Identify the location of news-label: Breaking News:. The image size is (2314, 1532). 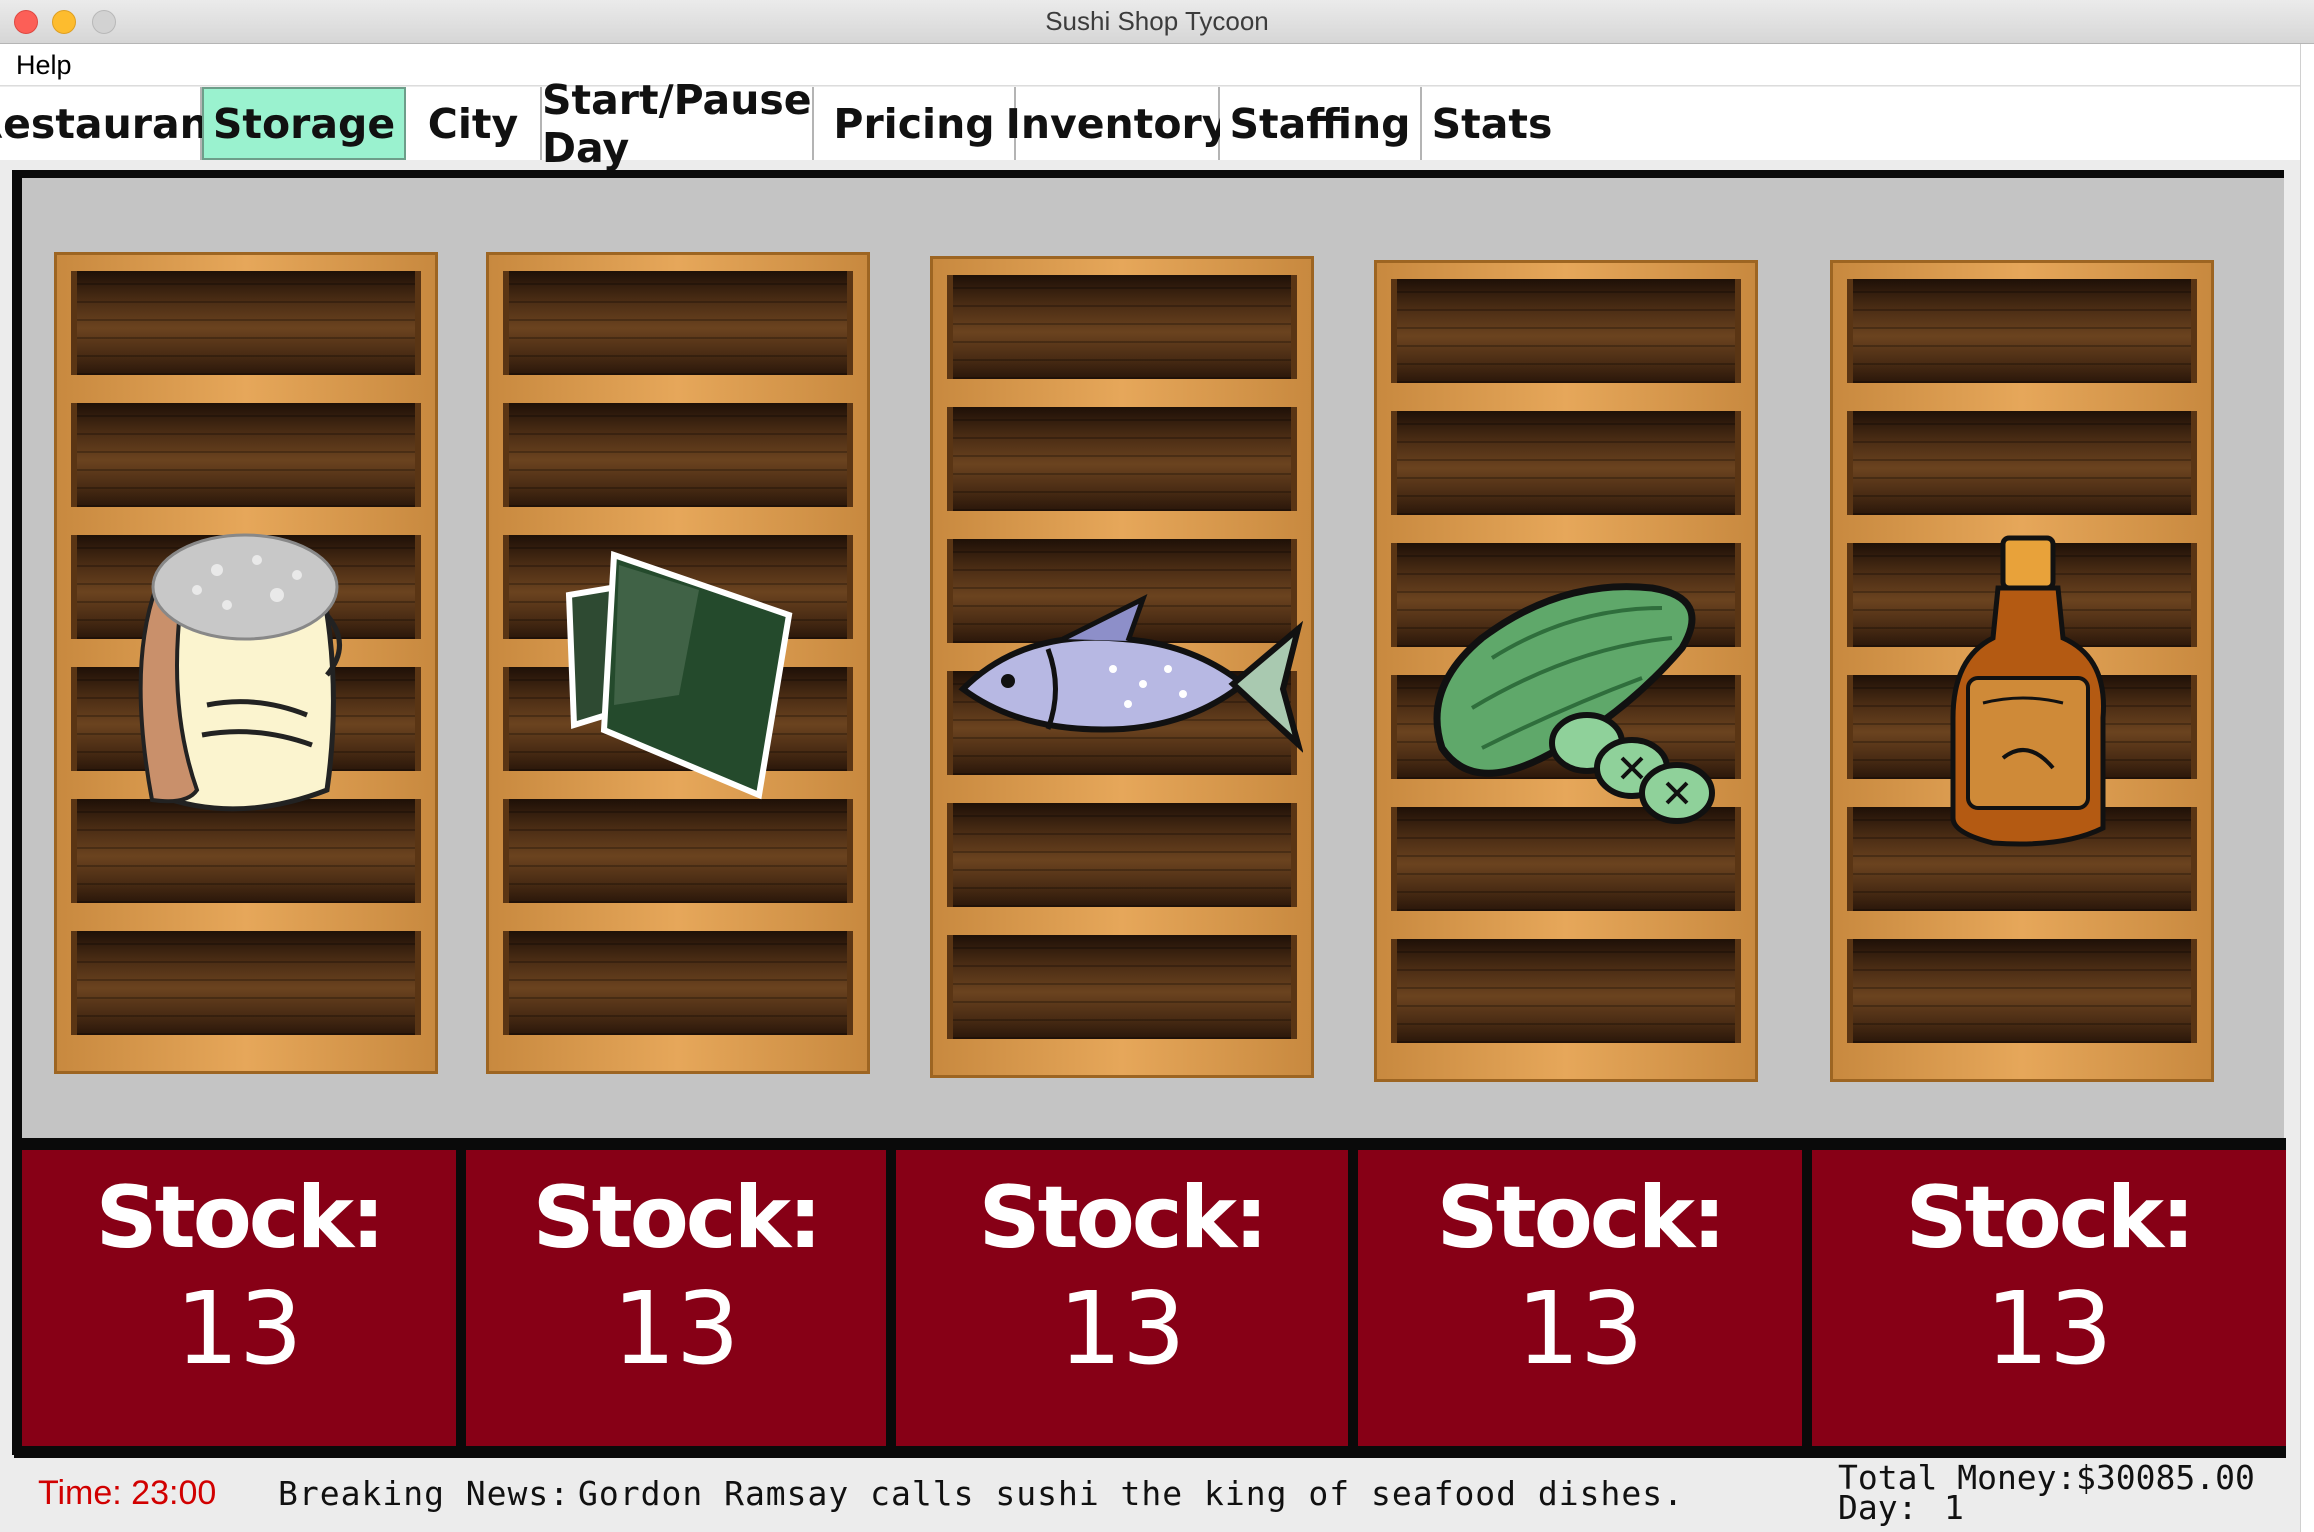
(424, 1493).